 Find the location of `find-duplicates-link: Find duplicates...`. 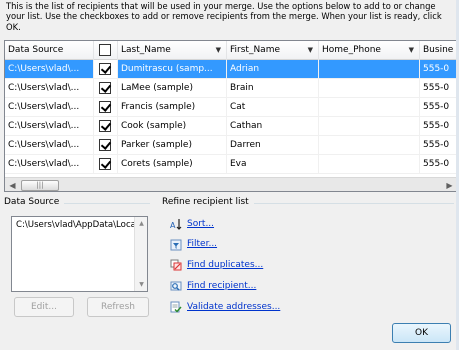

find-duplicates-link: Find duplicates... is located at coordinates (225, 265).